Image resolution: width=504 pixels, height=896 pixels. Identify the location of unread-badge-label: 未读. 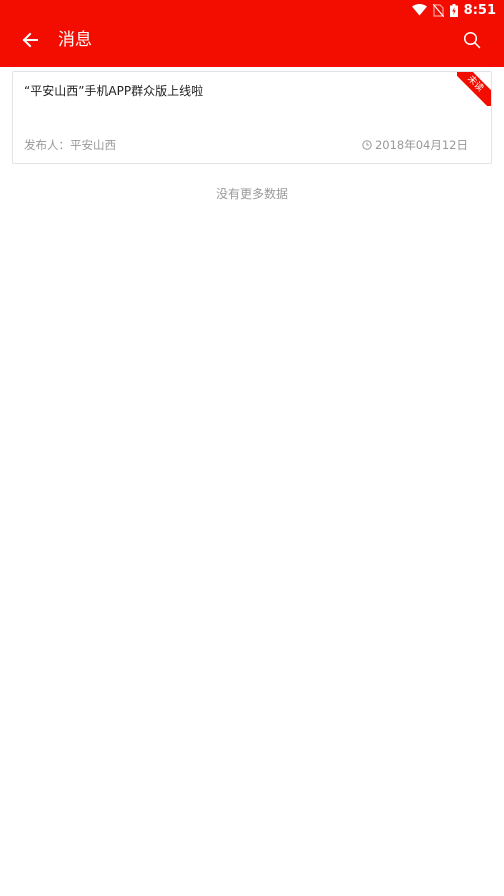
(474, 89).